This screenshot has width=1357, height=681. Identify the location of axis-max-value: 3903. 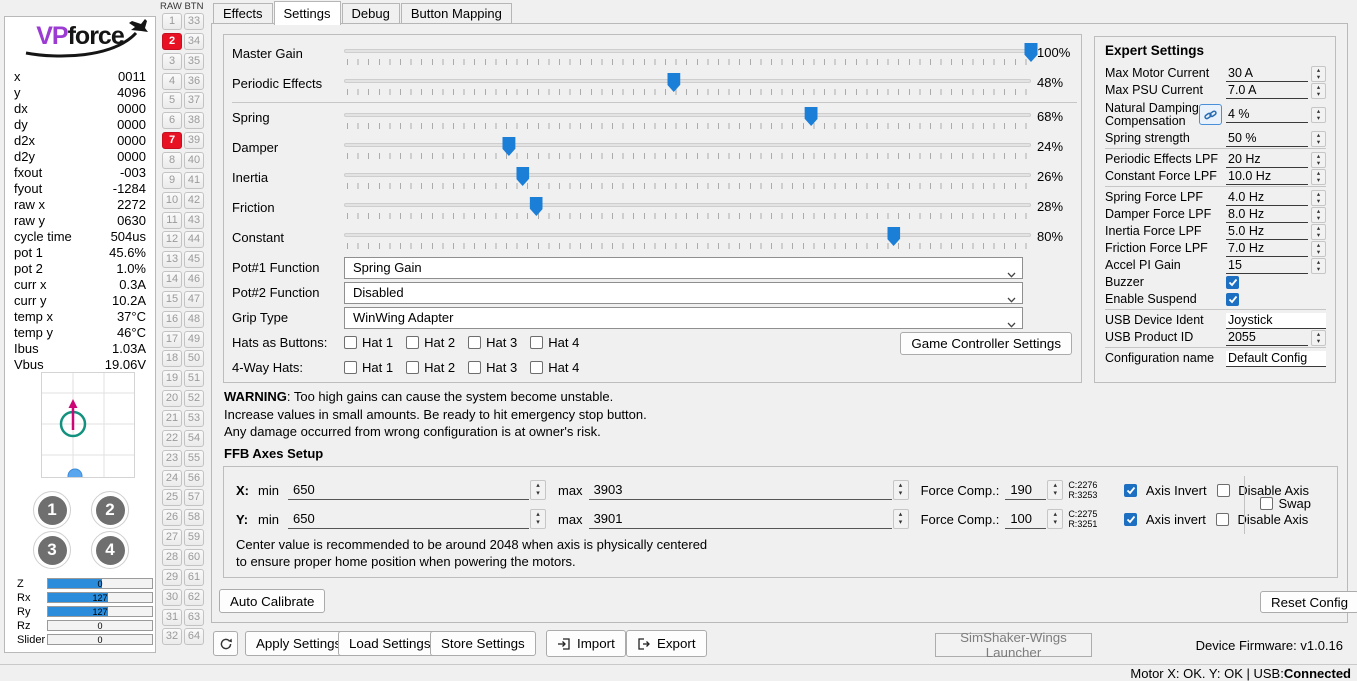
(740, 490).